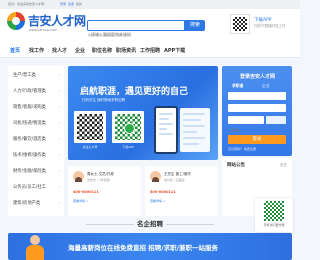 The height and width of the screenshot is (260, 320). Describe the element at coordinates (29, 139) in the screenshot. I see `sidebar-item-service: 服务/餐饮/酒店类` at that location.